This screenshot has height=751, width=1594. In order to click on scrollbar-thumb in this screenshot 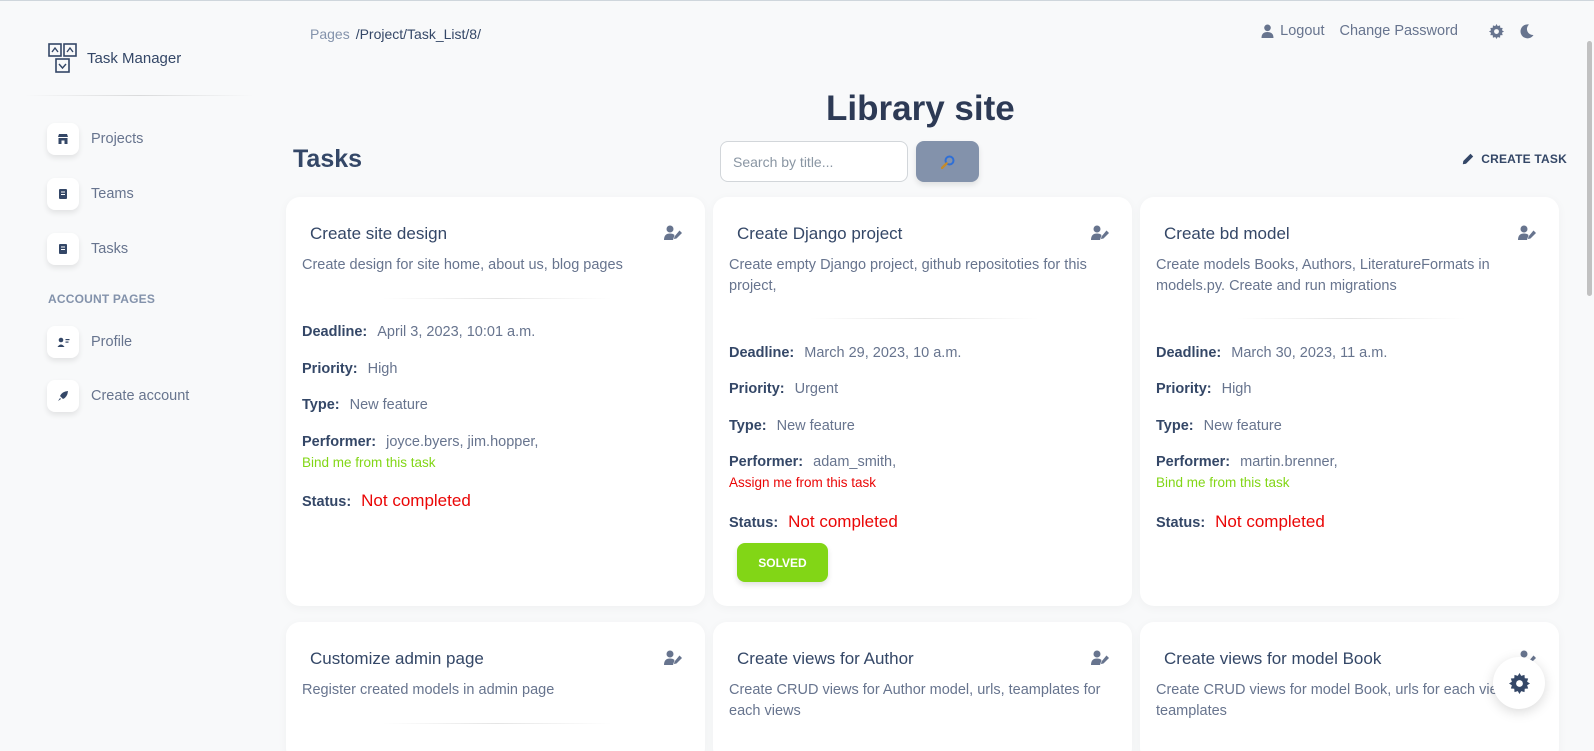, I will do `click(1589, 168)`.